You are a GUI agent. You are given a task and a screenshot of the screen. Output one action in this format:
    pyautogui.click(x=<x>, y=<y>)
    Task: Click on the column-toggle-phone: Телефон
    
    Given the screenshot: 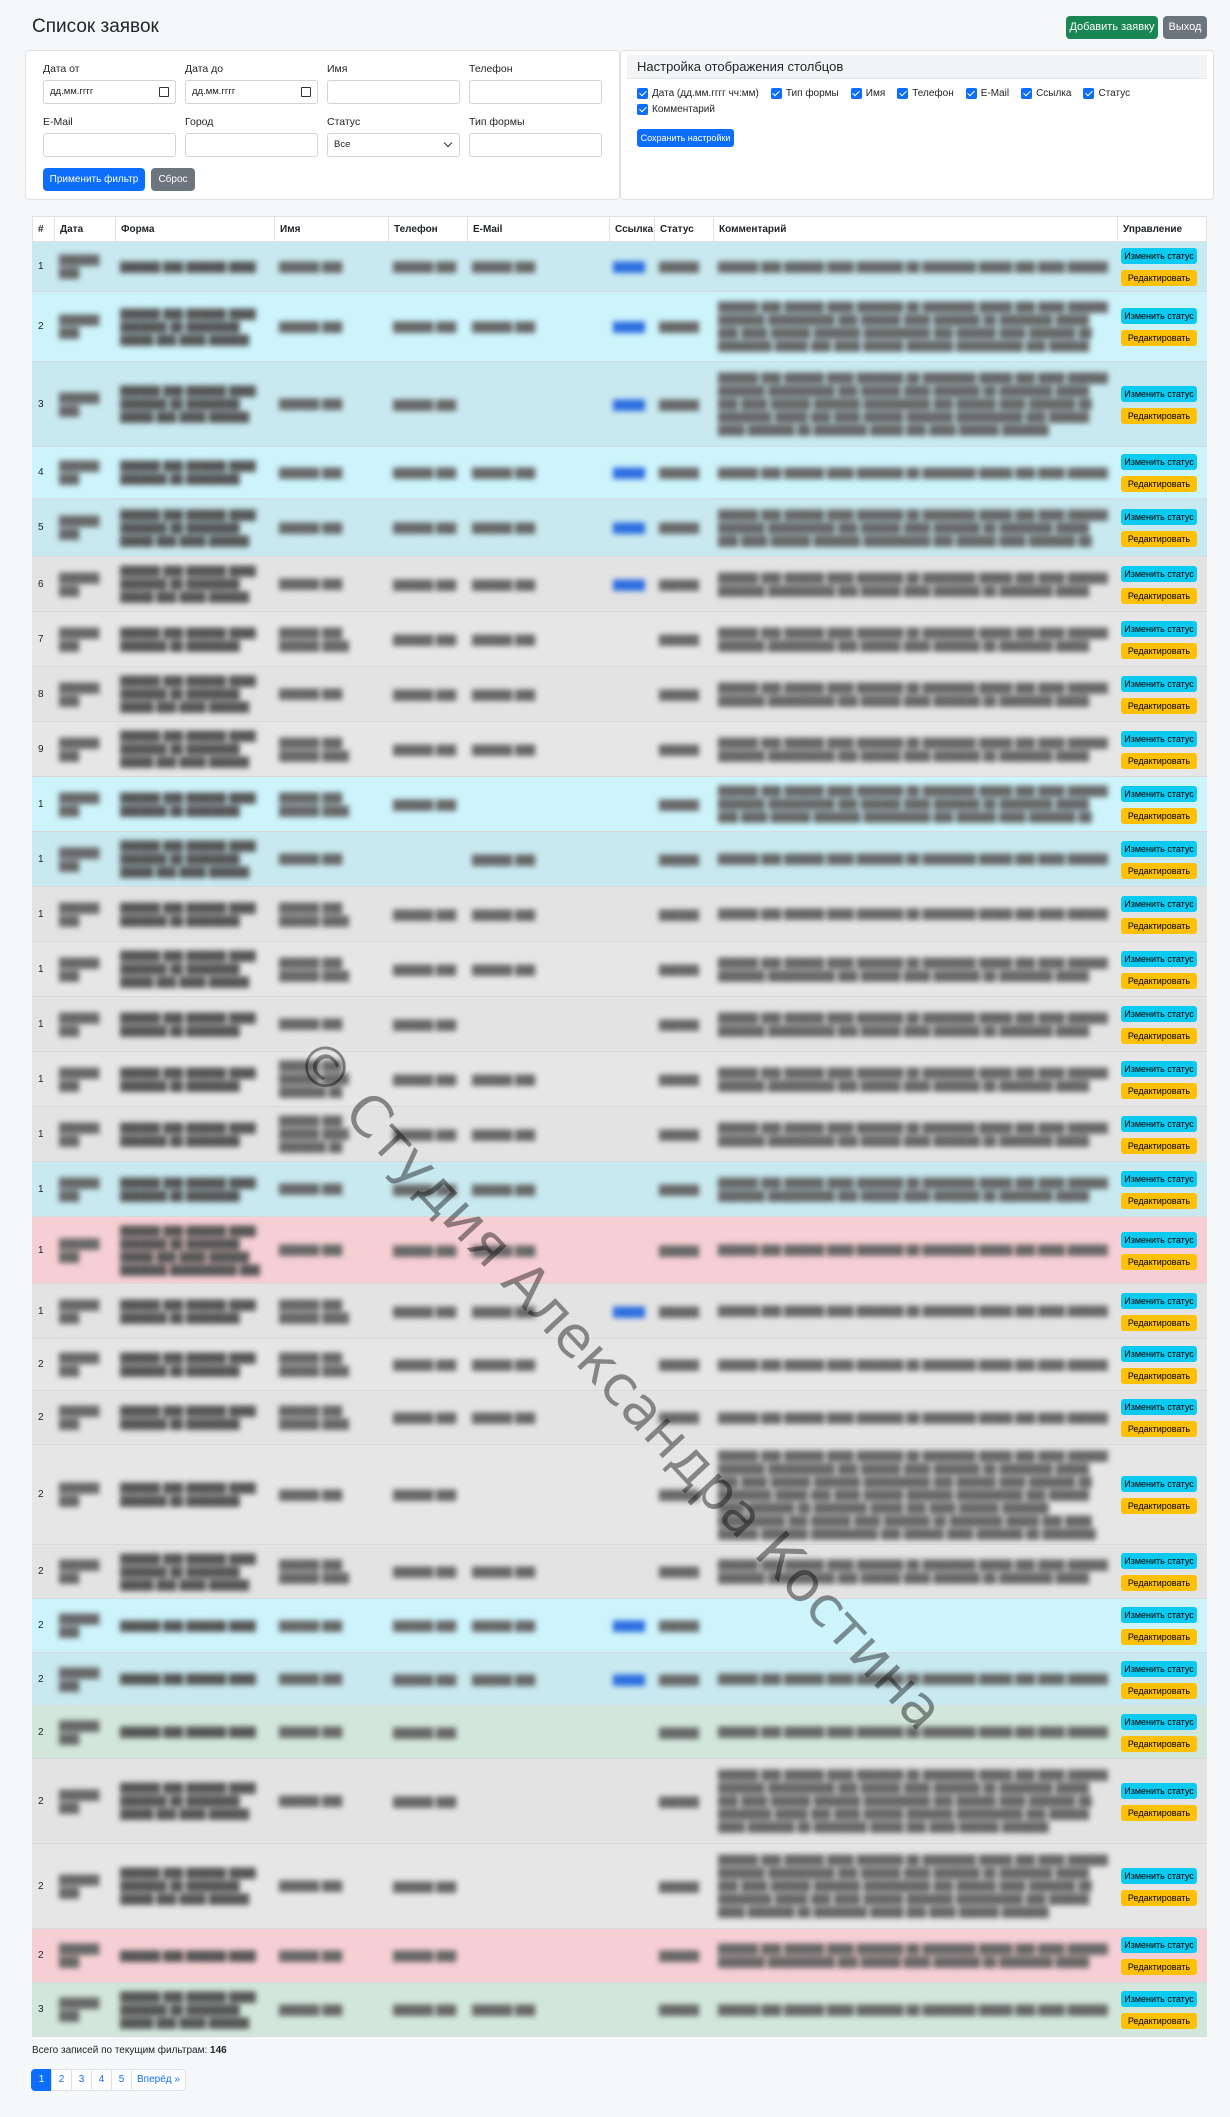 What is the action you would take?
    pyautogui.click(x=925, y=93)
    